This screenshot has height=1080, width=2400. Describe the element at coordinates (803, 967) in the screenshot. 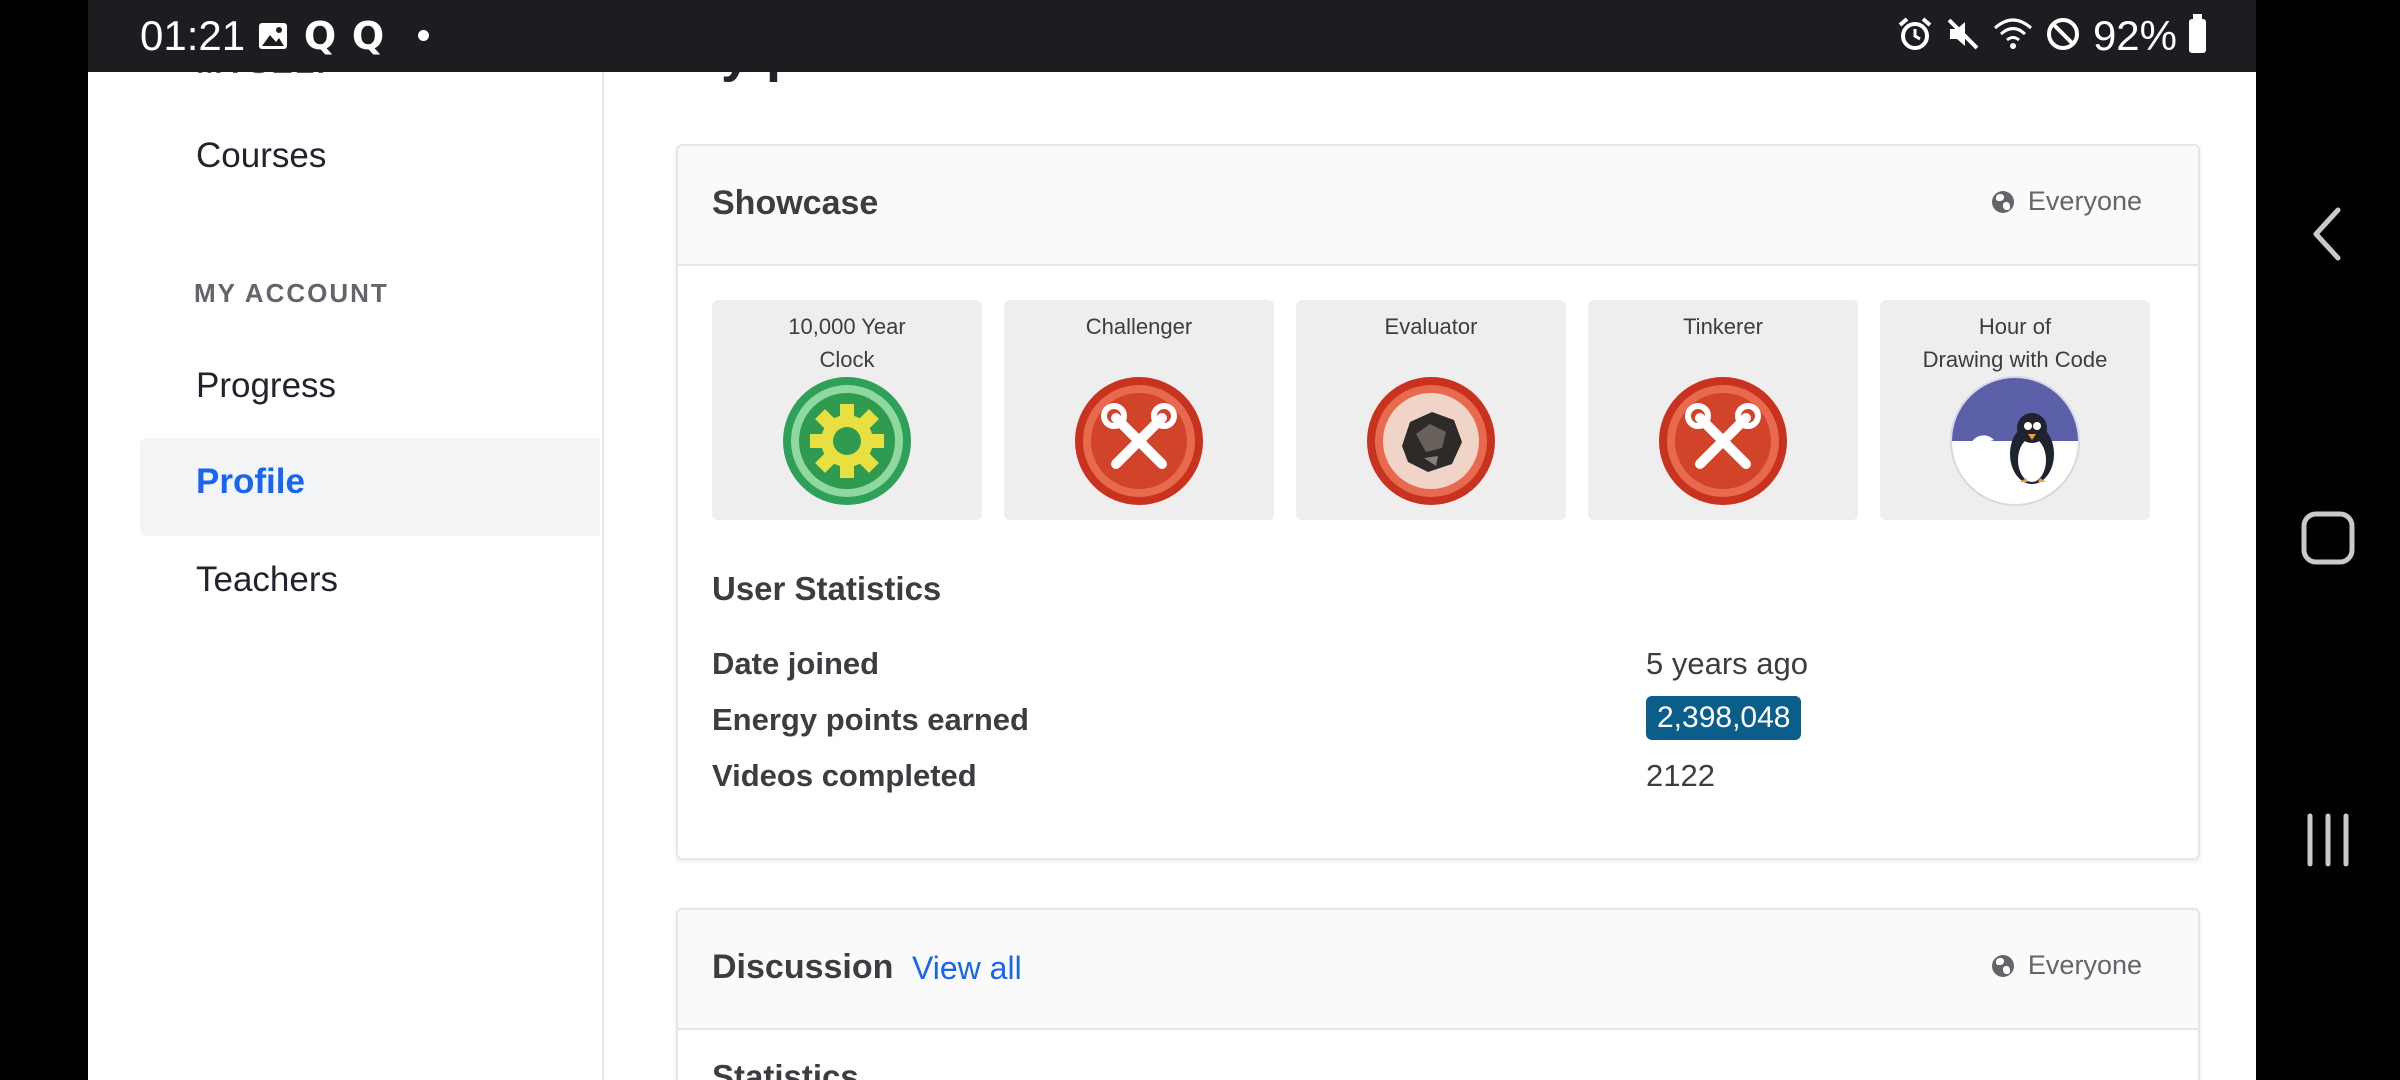

I see `discussion-title: Discussion` at that location.